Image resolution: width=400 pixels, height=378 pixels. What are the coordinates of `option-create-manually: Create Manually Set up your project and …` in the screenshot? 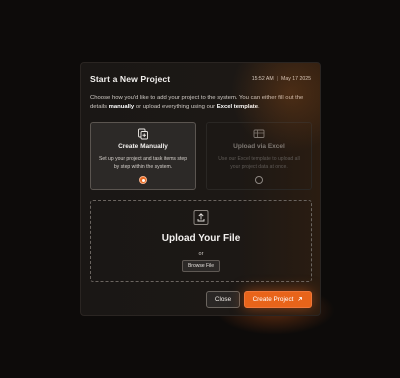 It's located at (143, 156).